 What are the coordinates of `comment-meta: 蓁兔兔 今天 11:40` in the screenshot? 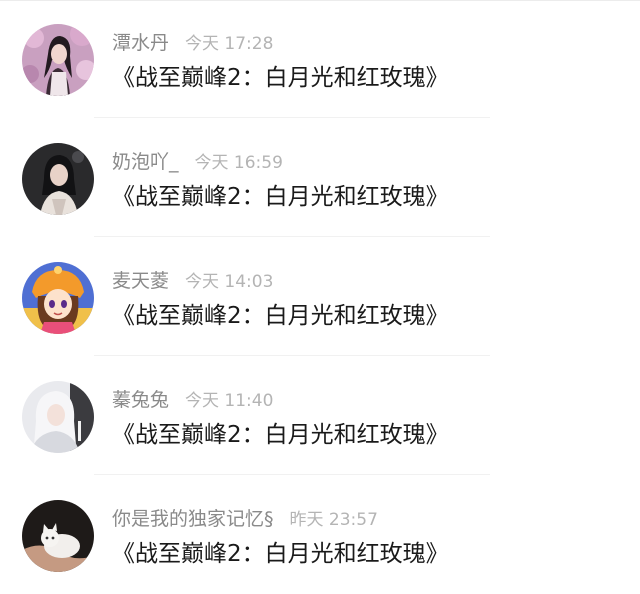 It's located at (192, 400).